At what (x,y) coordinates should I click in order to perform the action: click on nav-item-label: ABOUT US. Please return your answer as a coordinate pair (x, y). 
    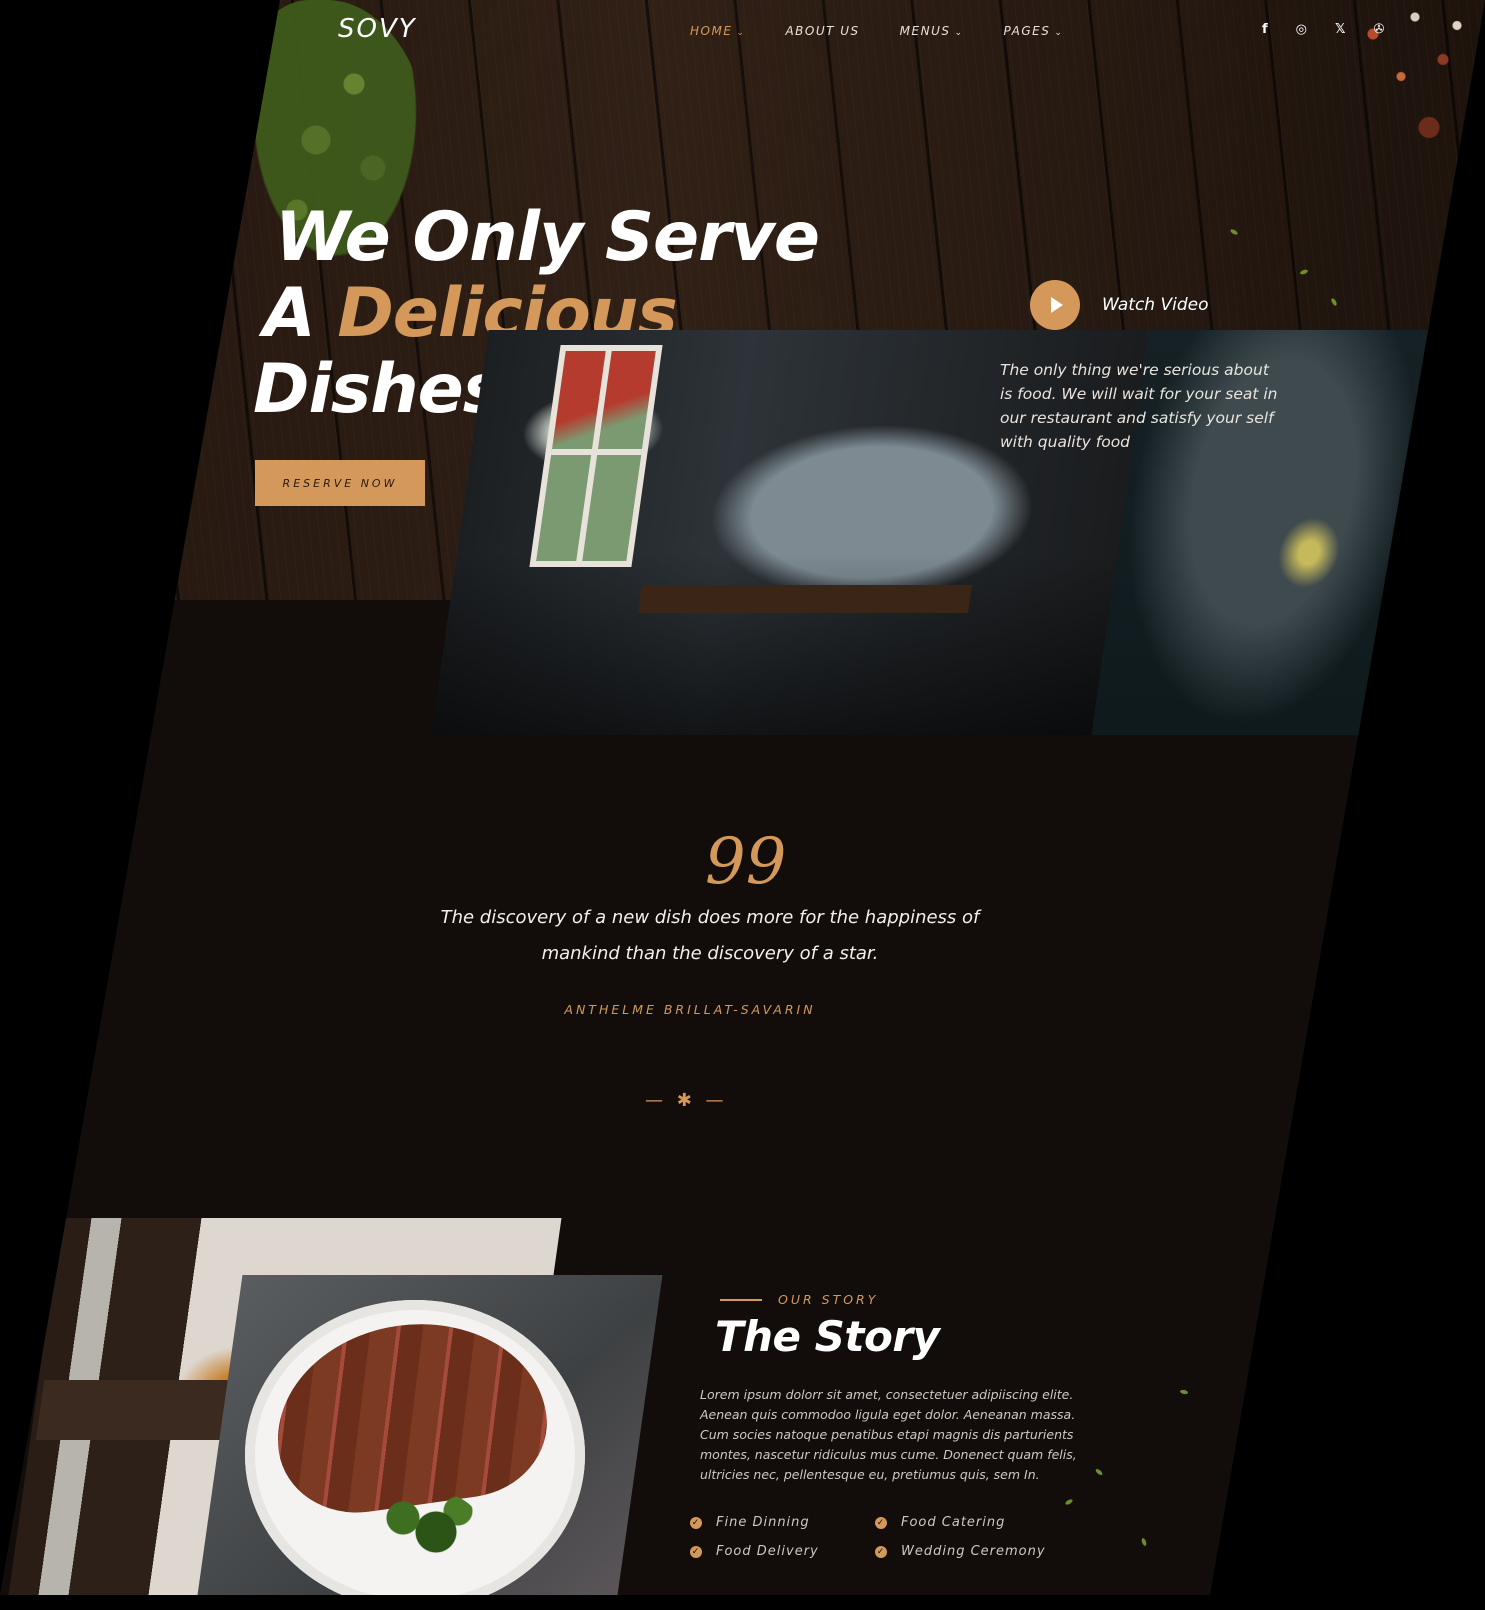
    Looking at the image, I should click on (822, 31).